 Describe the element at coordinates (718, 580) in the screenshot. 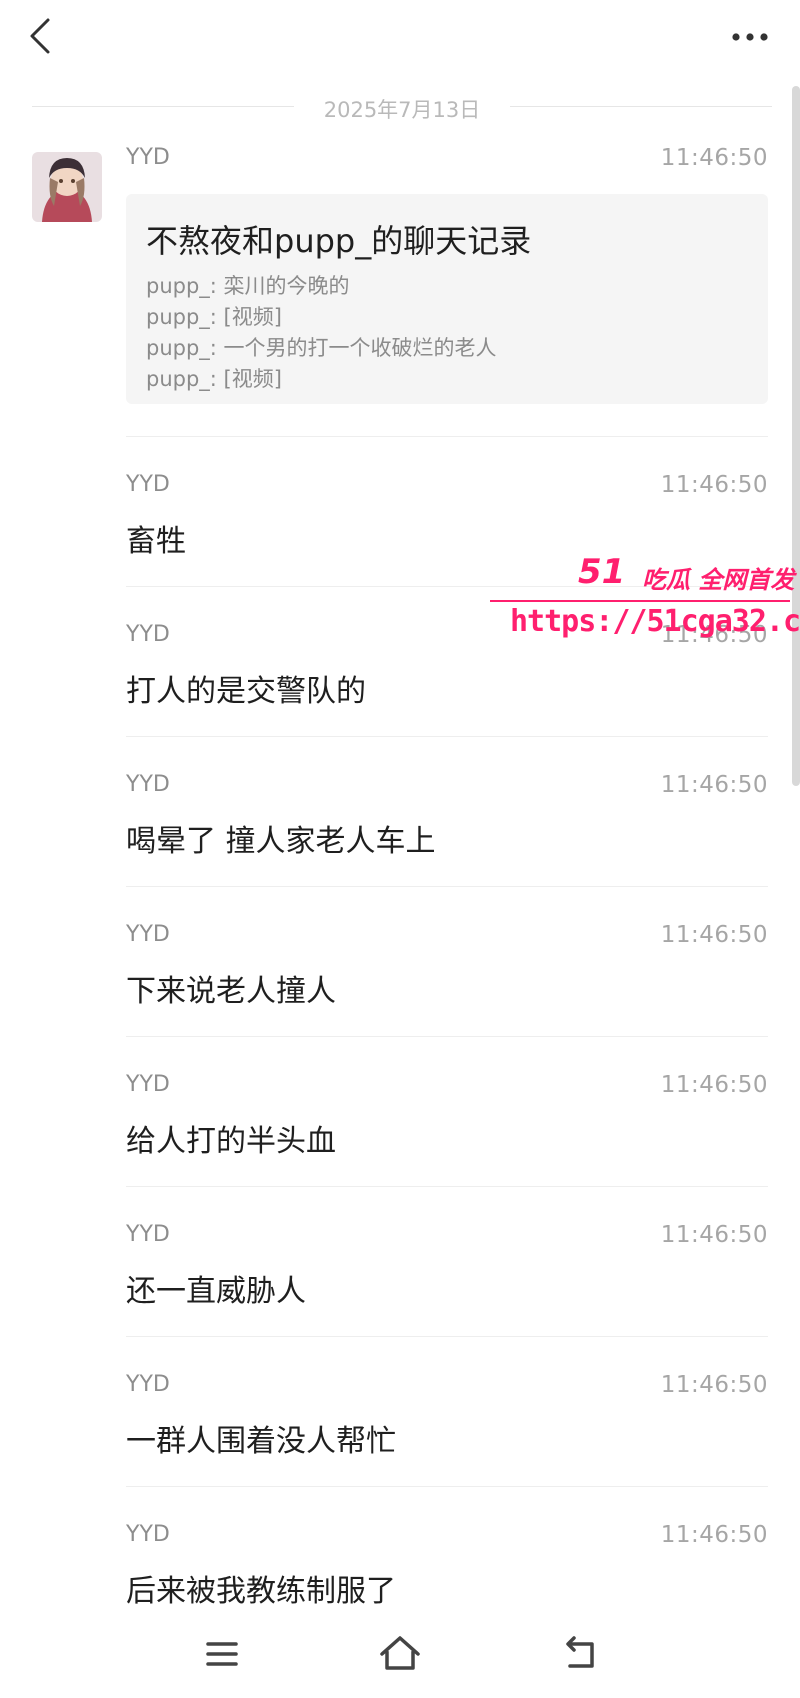

I see `watermark-subtitle: 吃瓜 全网首发` at that location.